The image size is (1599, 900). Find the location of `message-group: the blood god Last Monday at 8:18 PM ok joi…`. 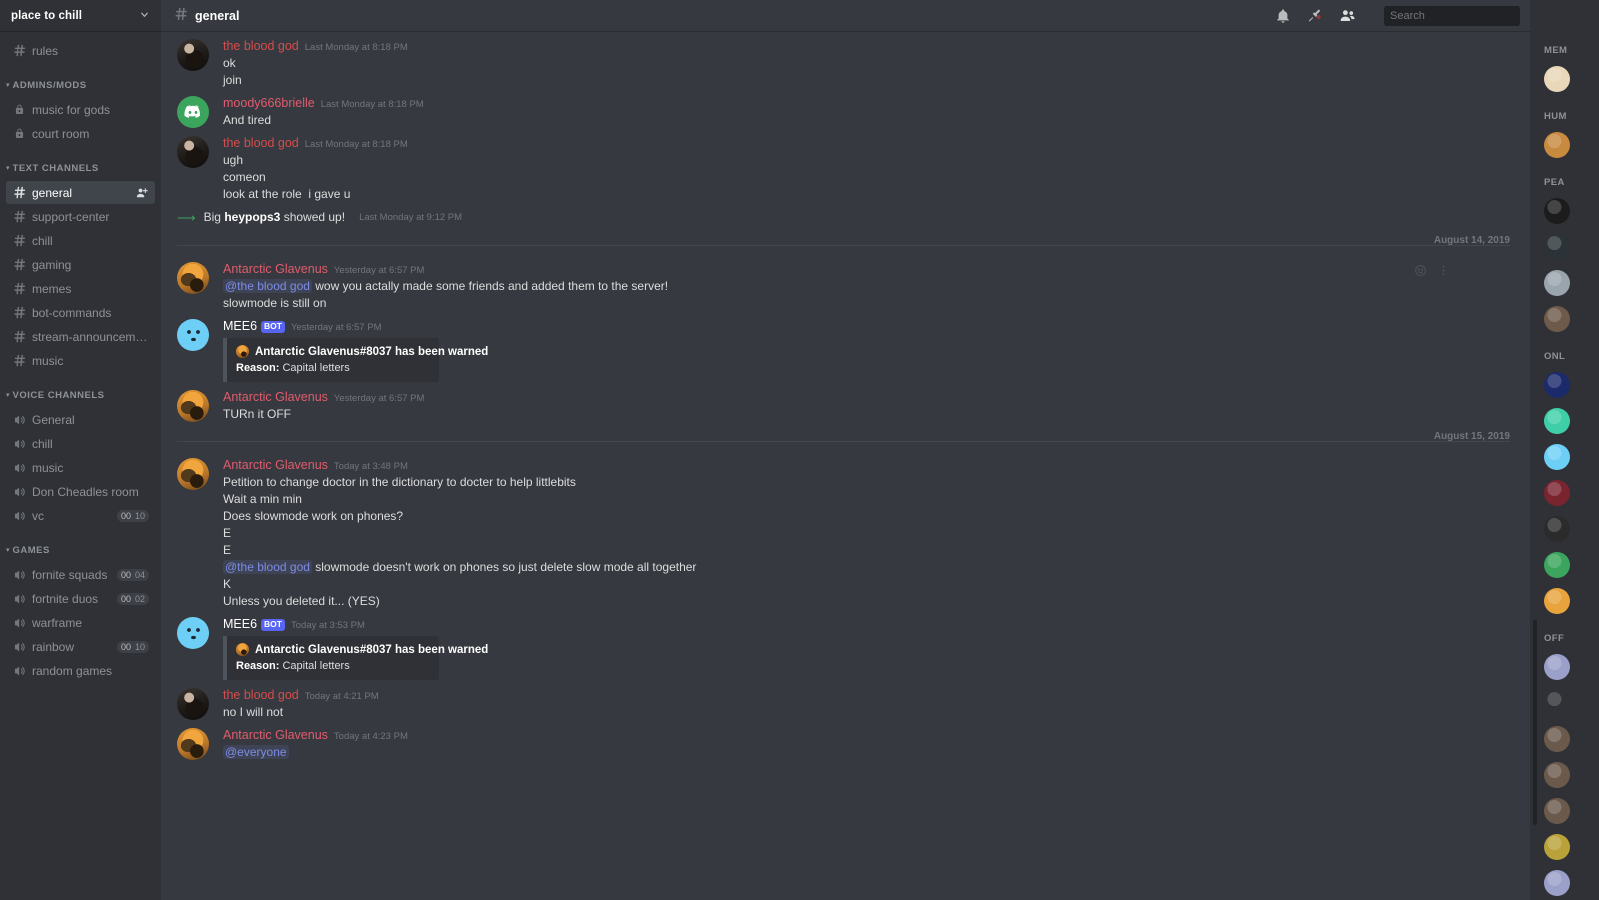

message-group: the blood god Last Monday at 8:18 PM ok joi… is located at coordinates (845, 59).